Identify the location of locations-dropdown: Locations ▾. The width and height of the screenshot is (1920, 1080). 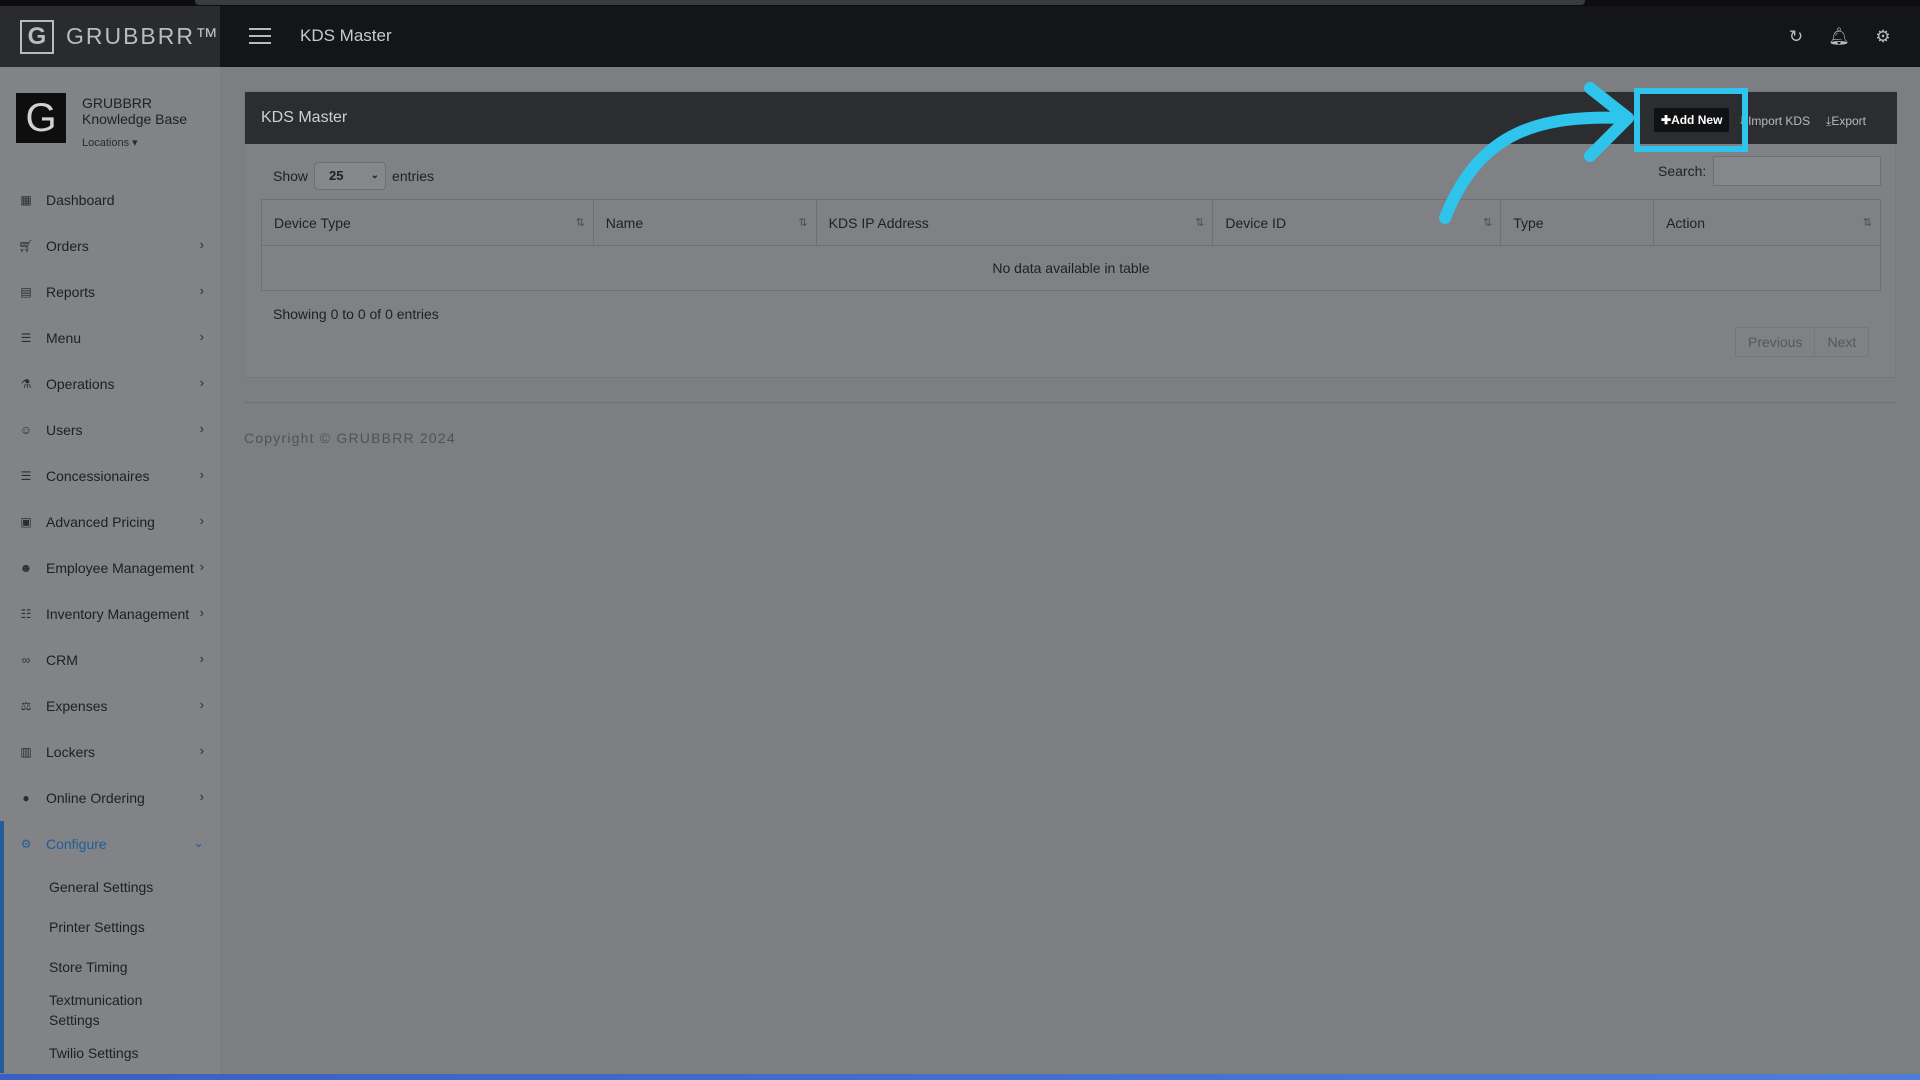
(110, 142).